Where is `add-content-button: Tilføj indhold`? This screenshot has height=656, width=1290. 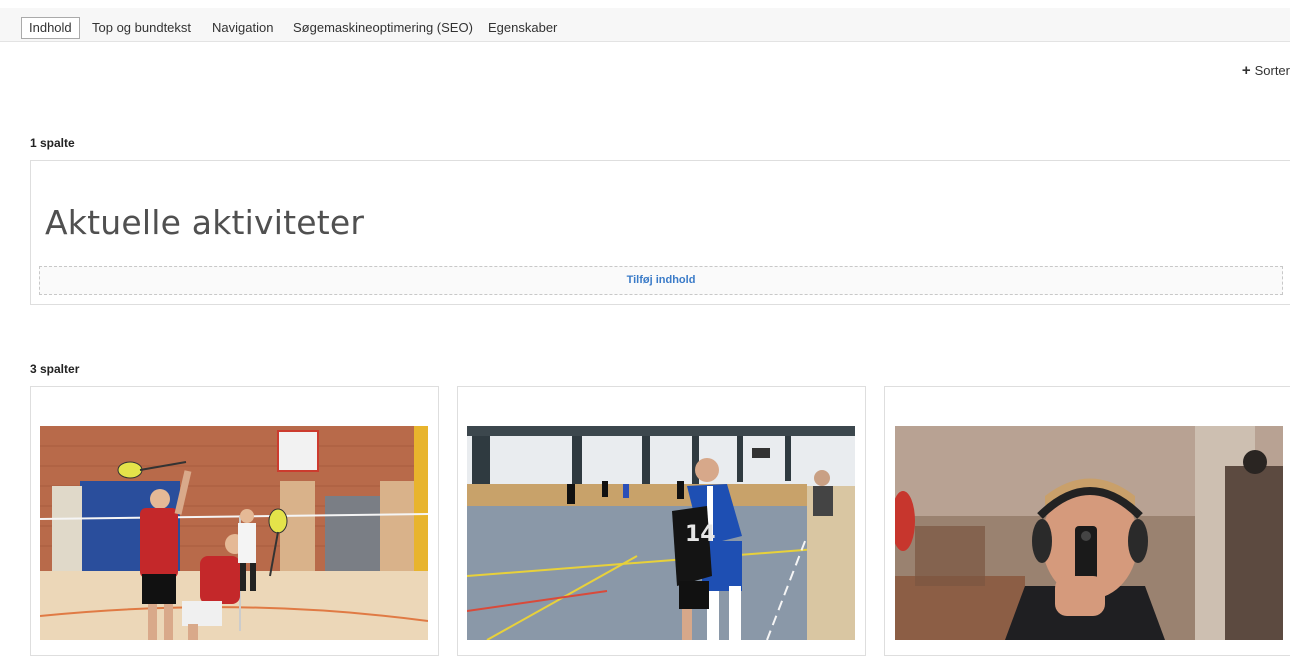 add-content-button: Tilføj indhold is located at coordinates (661, 280).